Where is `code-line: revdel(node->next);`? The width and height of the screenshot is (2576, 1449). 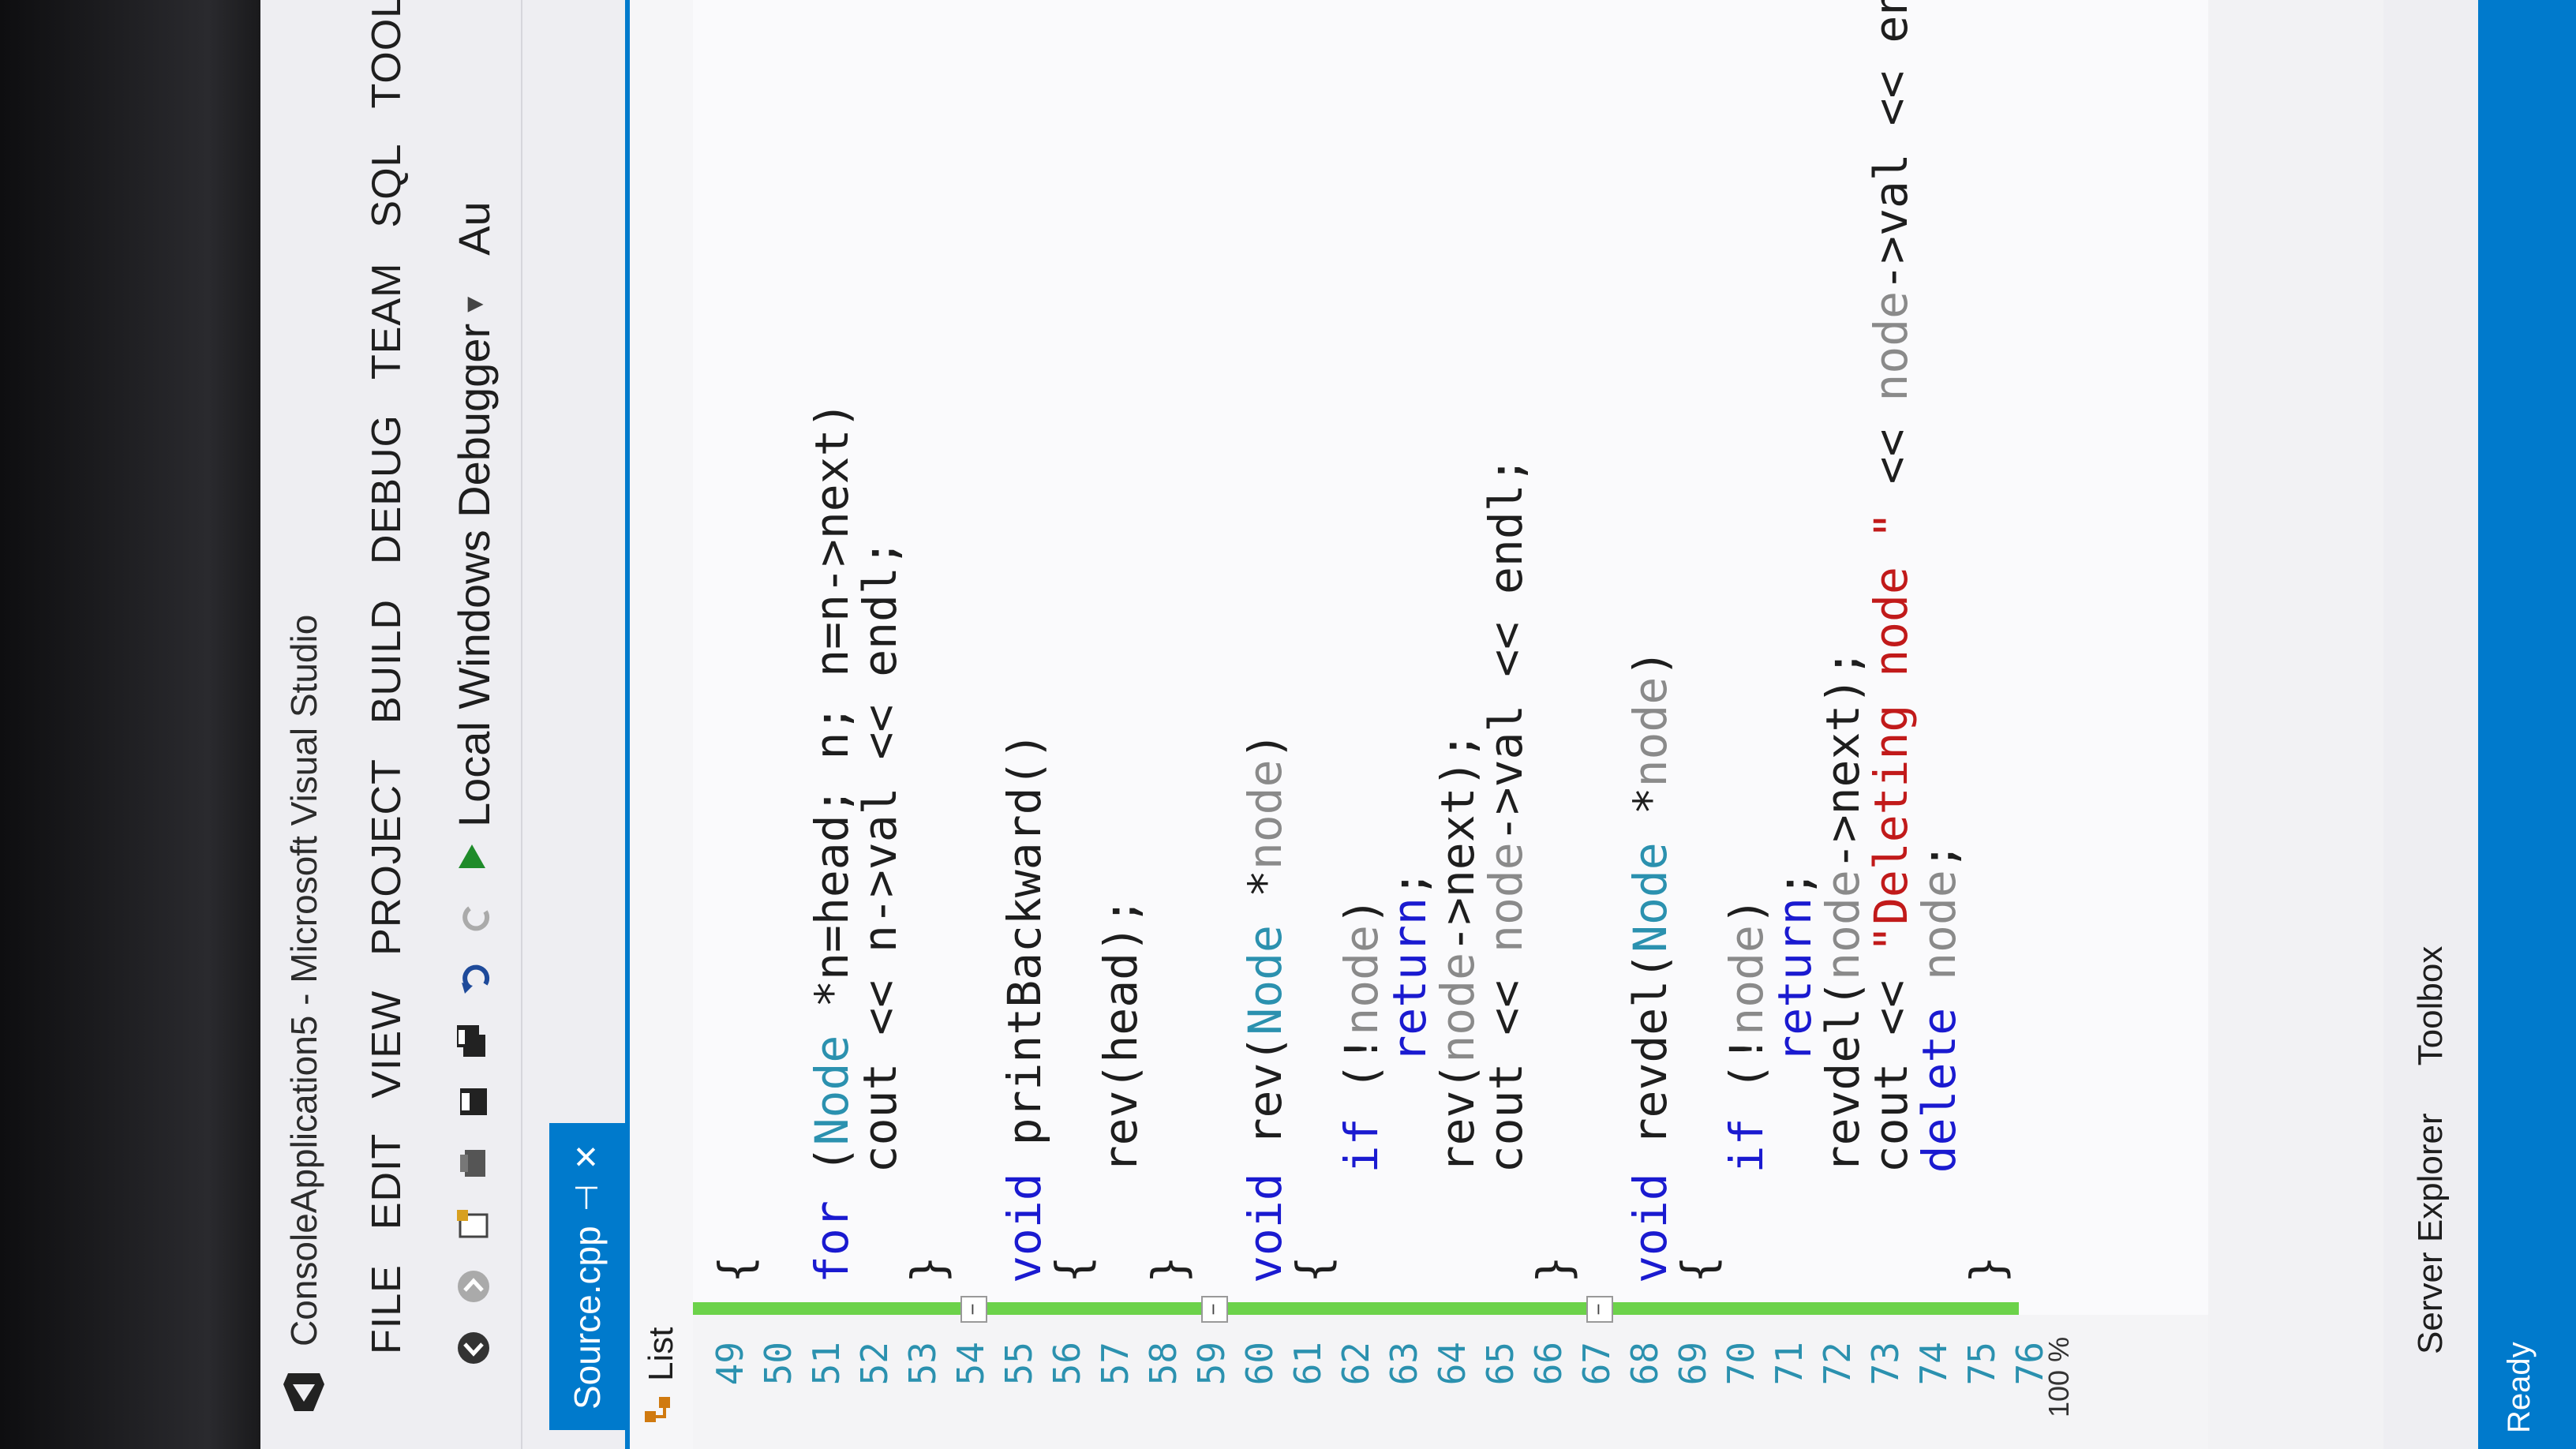 code-line: revdel(node->next); is located at coordinates (1843, 966).